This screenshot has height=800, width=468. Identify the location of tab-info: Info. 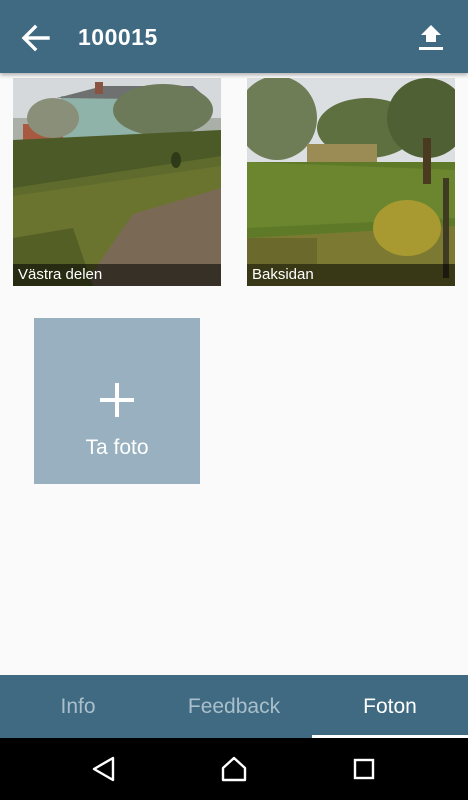
(78, 706).